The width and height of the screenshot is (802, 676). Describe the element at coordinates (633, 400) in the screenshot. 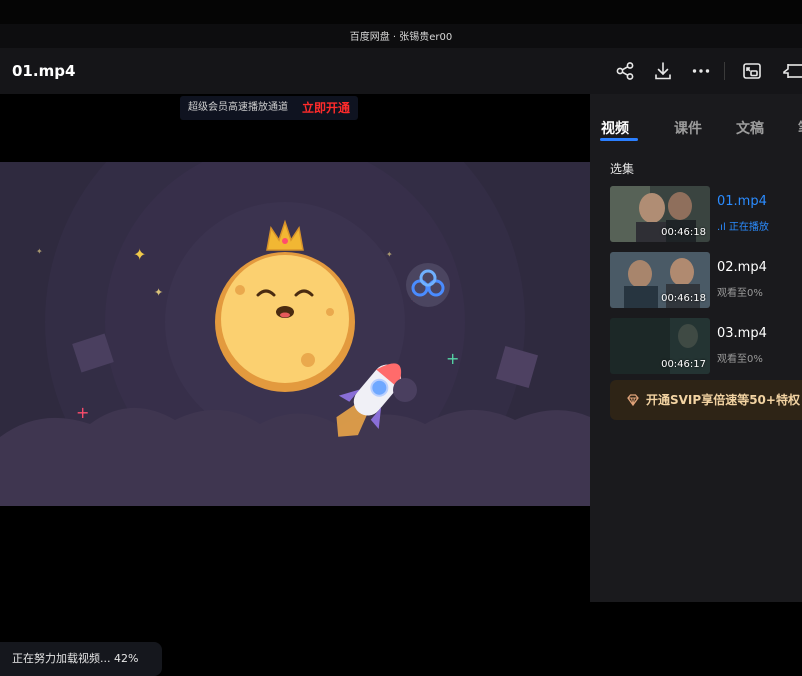

I see `diamond-icon` at that location.